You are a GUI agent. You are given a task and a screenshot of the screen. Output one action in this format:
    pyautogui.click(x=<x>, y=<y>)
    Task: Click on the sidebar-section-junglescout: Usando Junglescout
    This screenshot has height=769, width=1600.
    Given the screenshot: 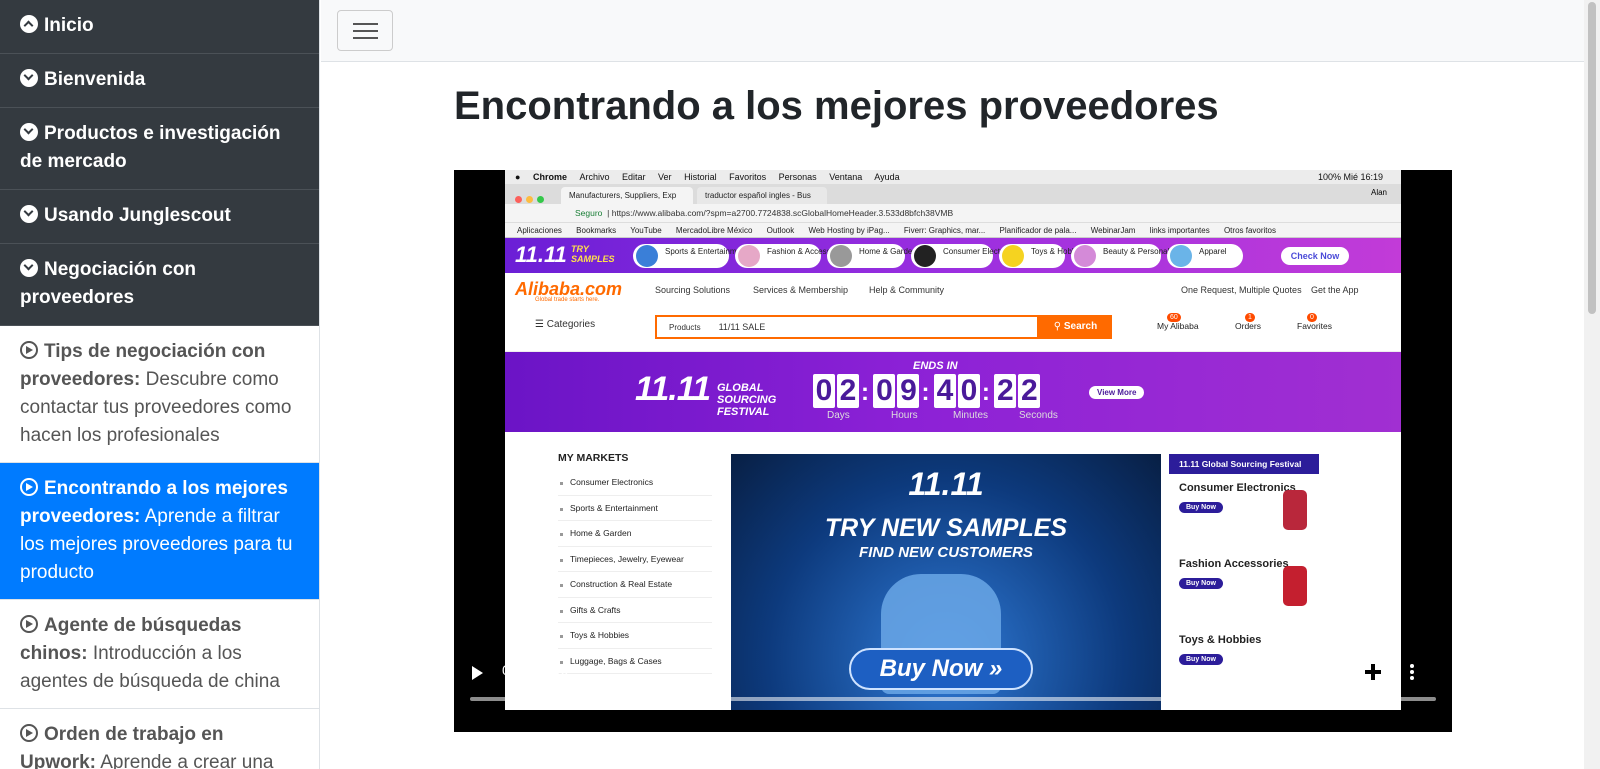 What is the action you would take?
    pyautogui.click(x=159, y=217)
    